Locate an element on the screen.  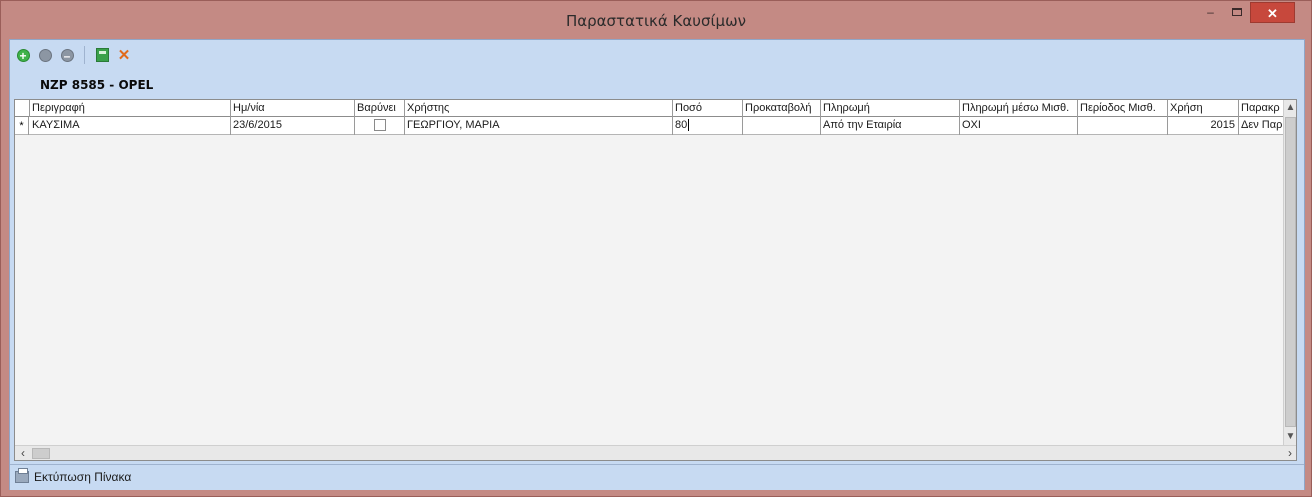
maximize-icon is located at coordinates (1237, 12).